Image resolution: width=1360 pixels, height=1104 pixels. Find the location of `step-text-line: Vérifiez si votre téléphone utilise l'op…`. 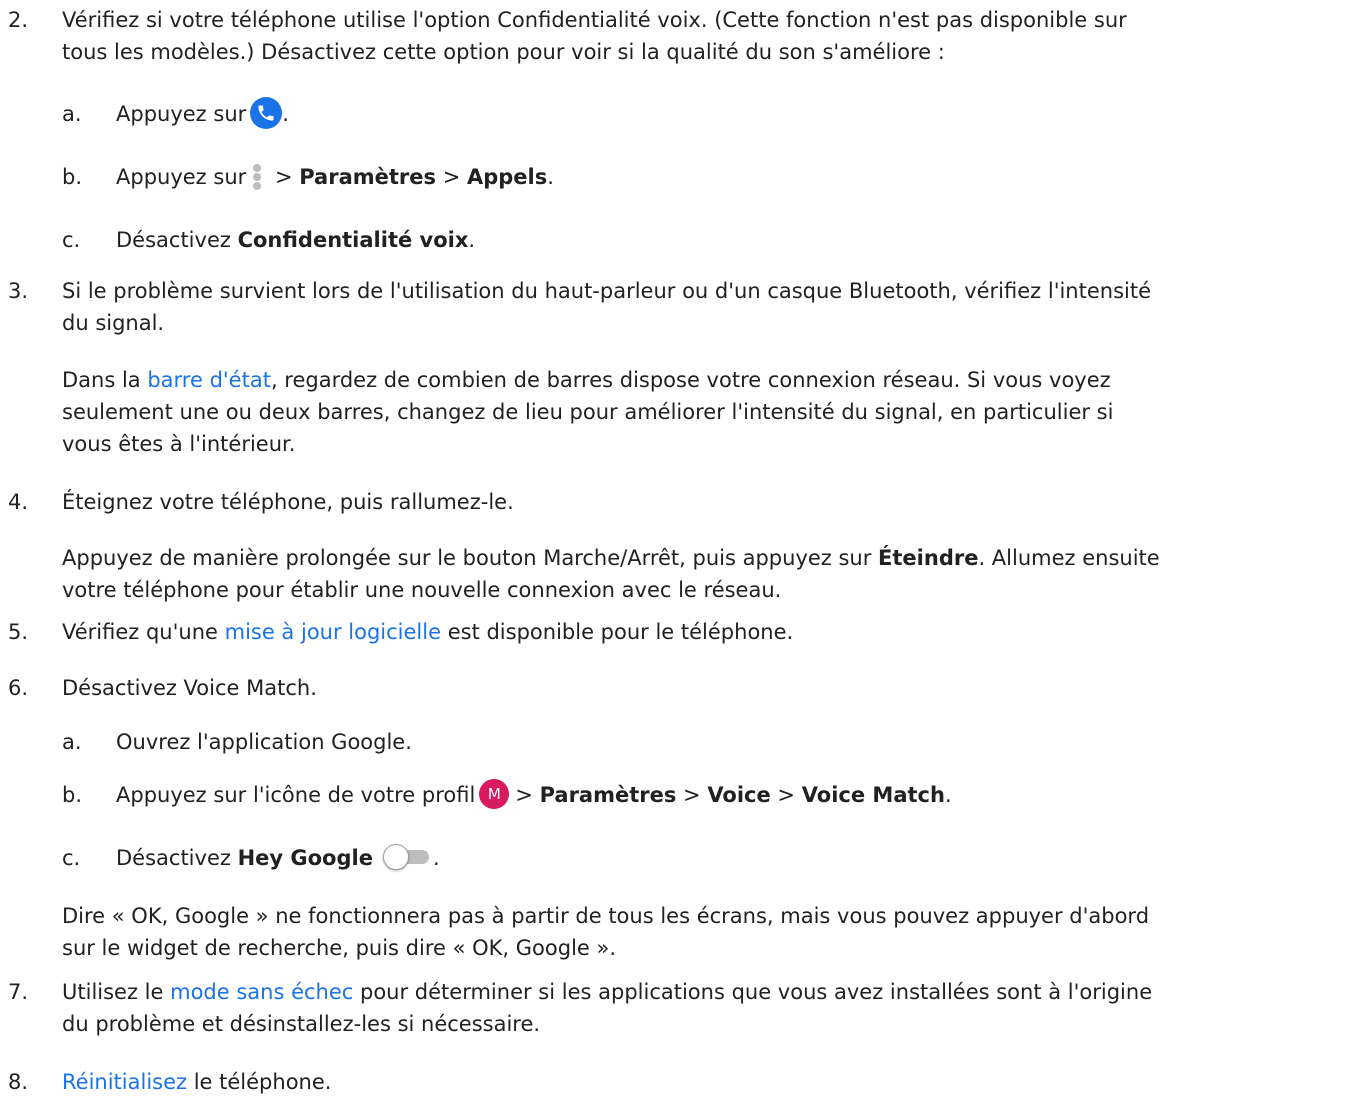

step-text-line: Vérifiez si votre téléphone utilise l'op… is located at coordinates (594, 20).